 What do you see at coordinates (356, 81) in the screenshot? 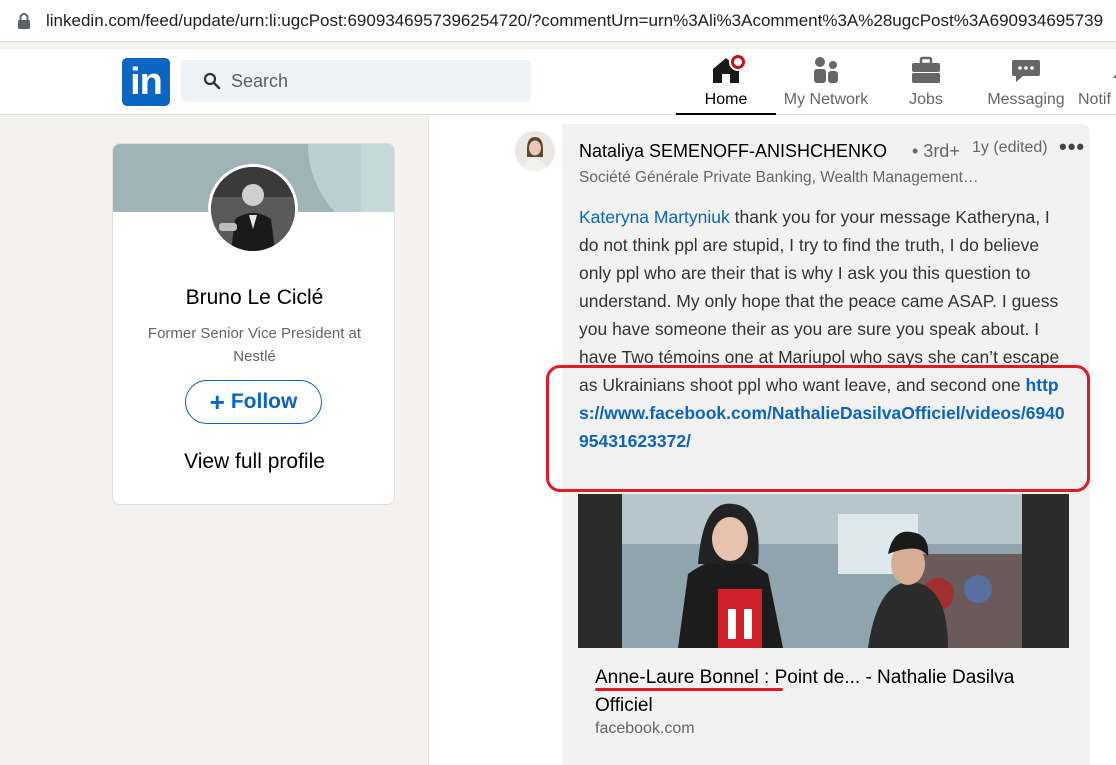
I see `search-input: Search` at bounding box center [356, 81].